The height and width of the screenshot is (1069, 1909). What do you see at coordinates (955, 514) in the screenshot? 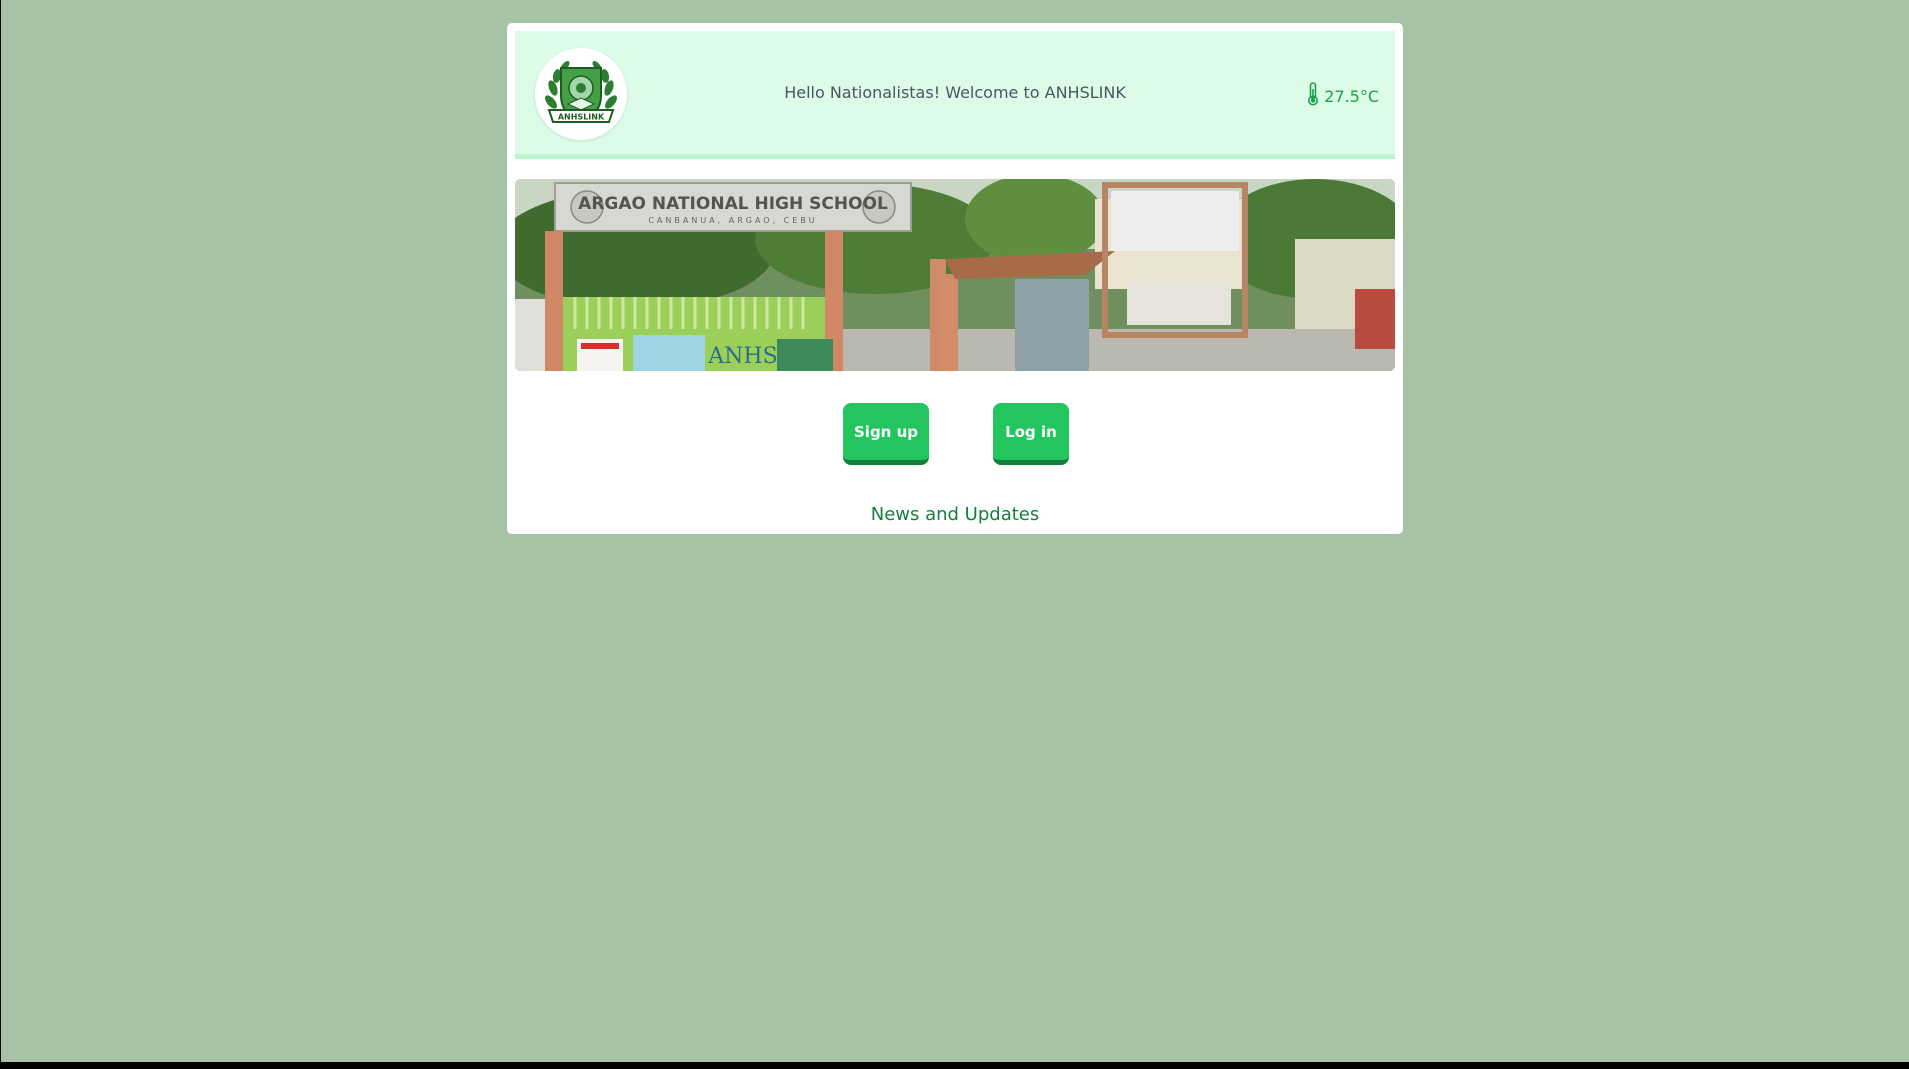
I see `news-and-updates-heading: News and Updates` at bounding box center [955, 514].